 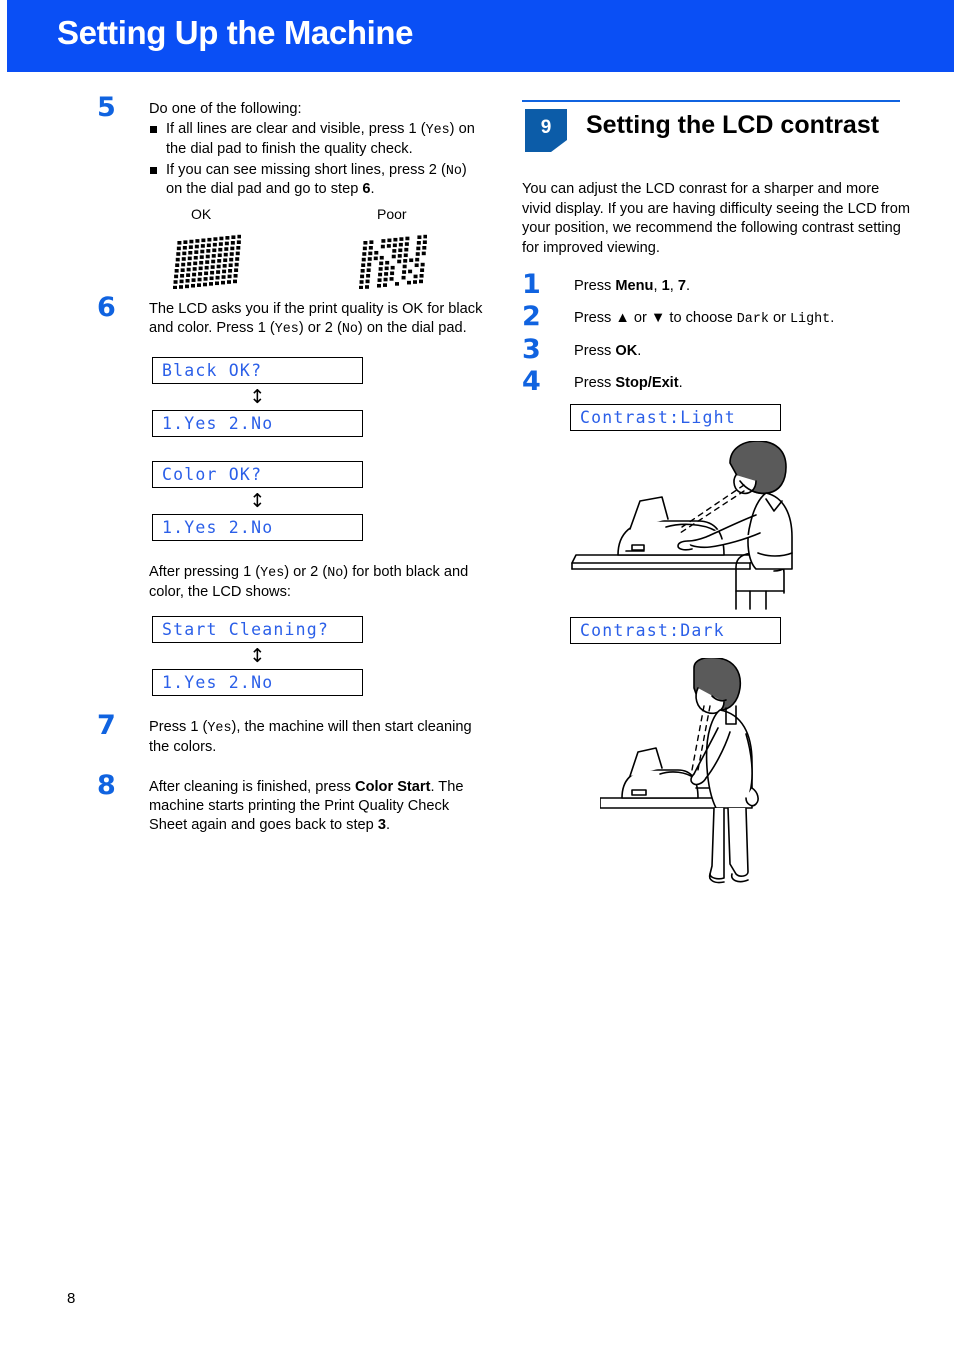 What do you see at coordinates (639, 350) in the screenshot?
I see `s3-b: .` at bounding box center [639, 350].